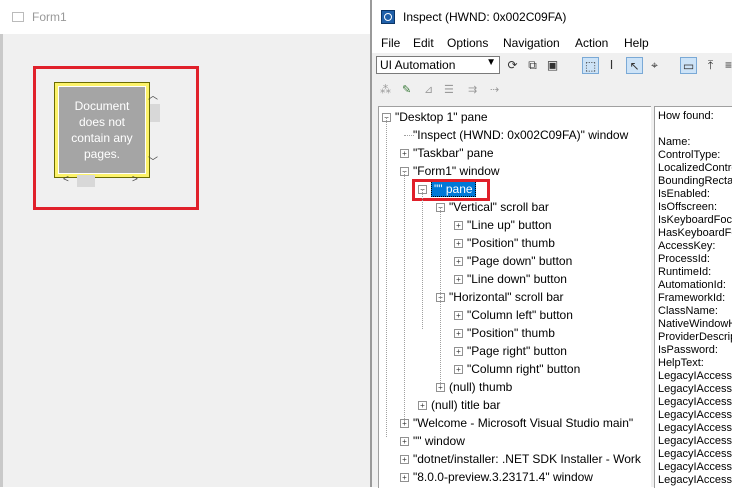 Image resolution: width=732 pixels, height=488 pixels. Describe the element at coordinates (66, 180) in the screenshot. I see `scroll-left-chevron-icon: <` at that location.